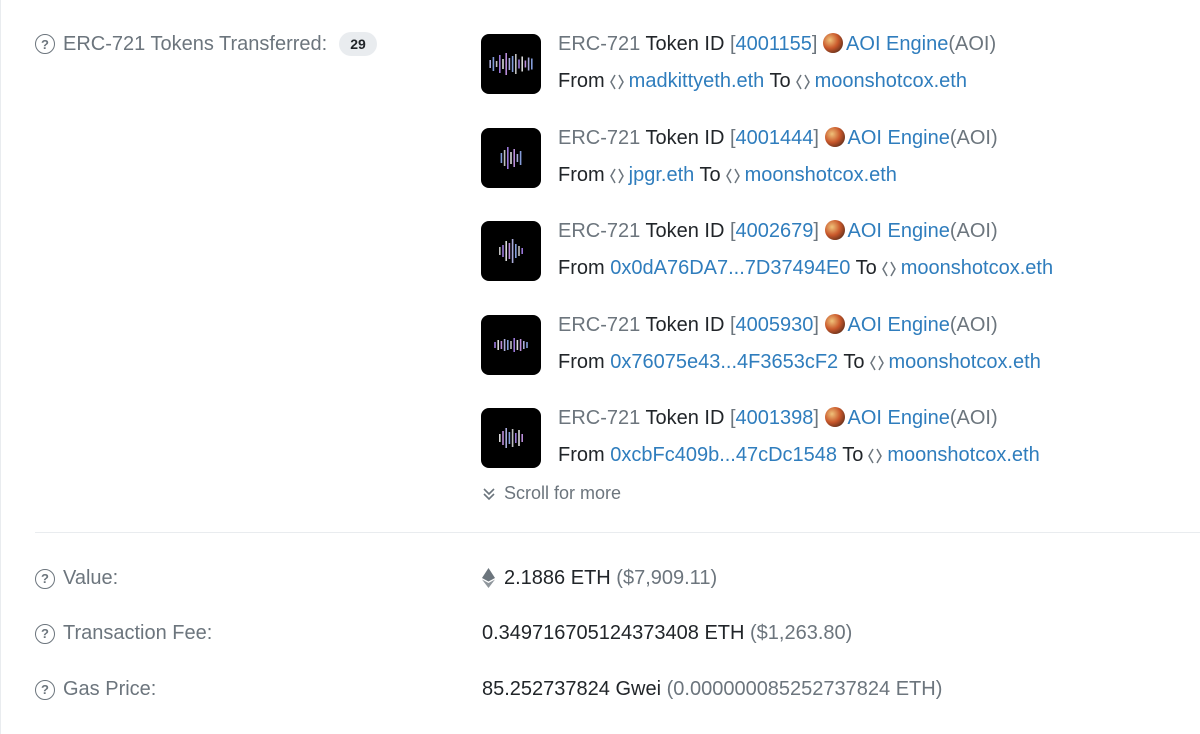 The image size is (1200, 734). What do you see at coordinates (775, 325) in the screenshot?
I see `token-id-link: 4005930` at bounding box center [775, 325].